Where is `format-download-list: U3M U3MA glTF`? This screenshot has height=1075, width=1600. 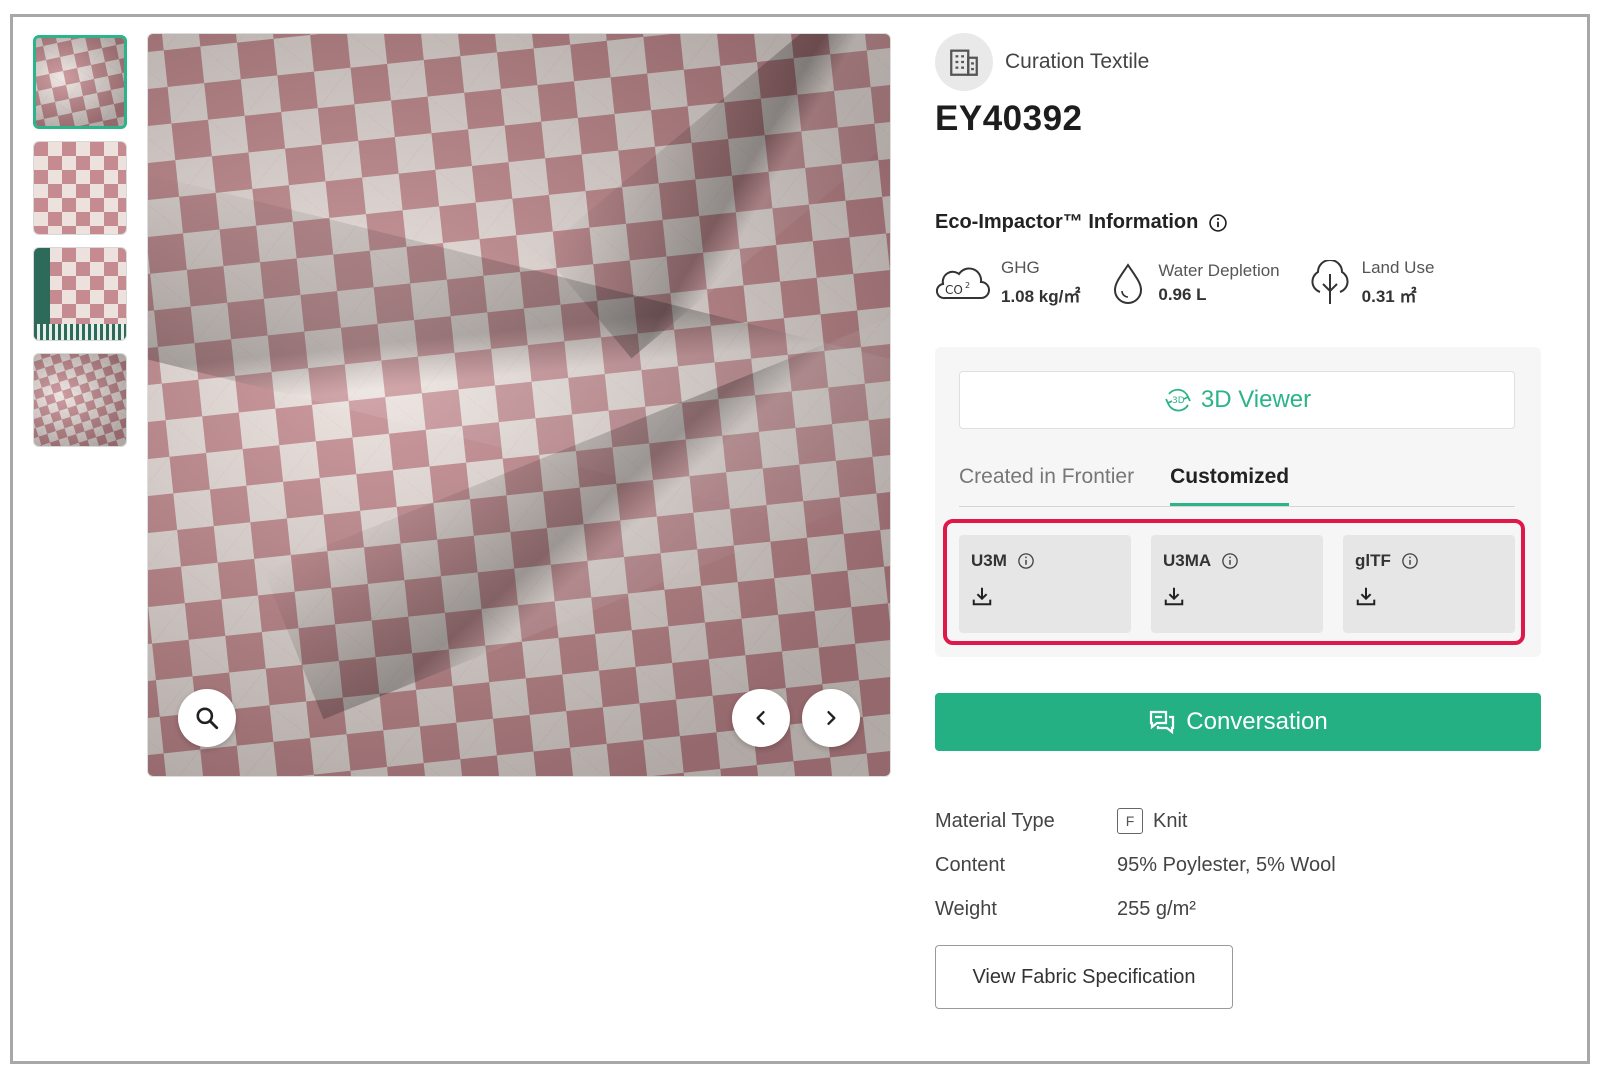 format-download-list: U3M U3MA glTF is located at coordinates (1237, 584).